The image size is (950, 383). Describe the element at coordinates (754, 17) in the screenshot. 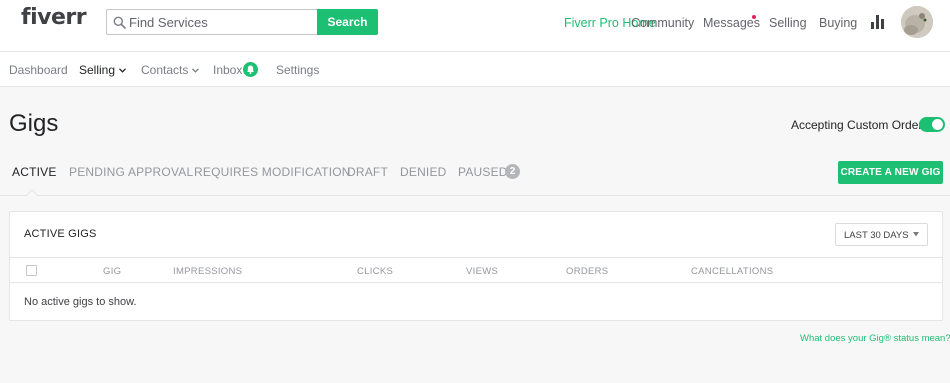

I see `messages-notification-dot` at that location.